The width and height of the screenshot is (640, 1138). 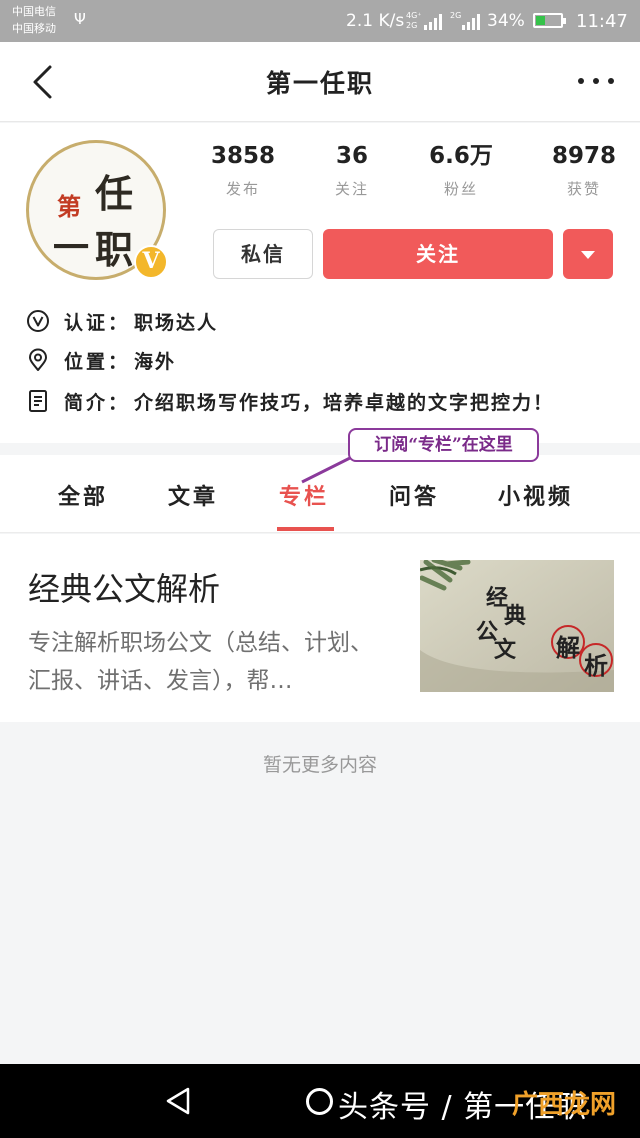 What do you see at coordinates (34, 28) in the screenshot?
I see `carrier-2: 中国移动` at bounding box center [34, 28].